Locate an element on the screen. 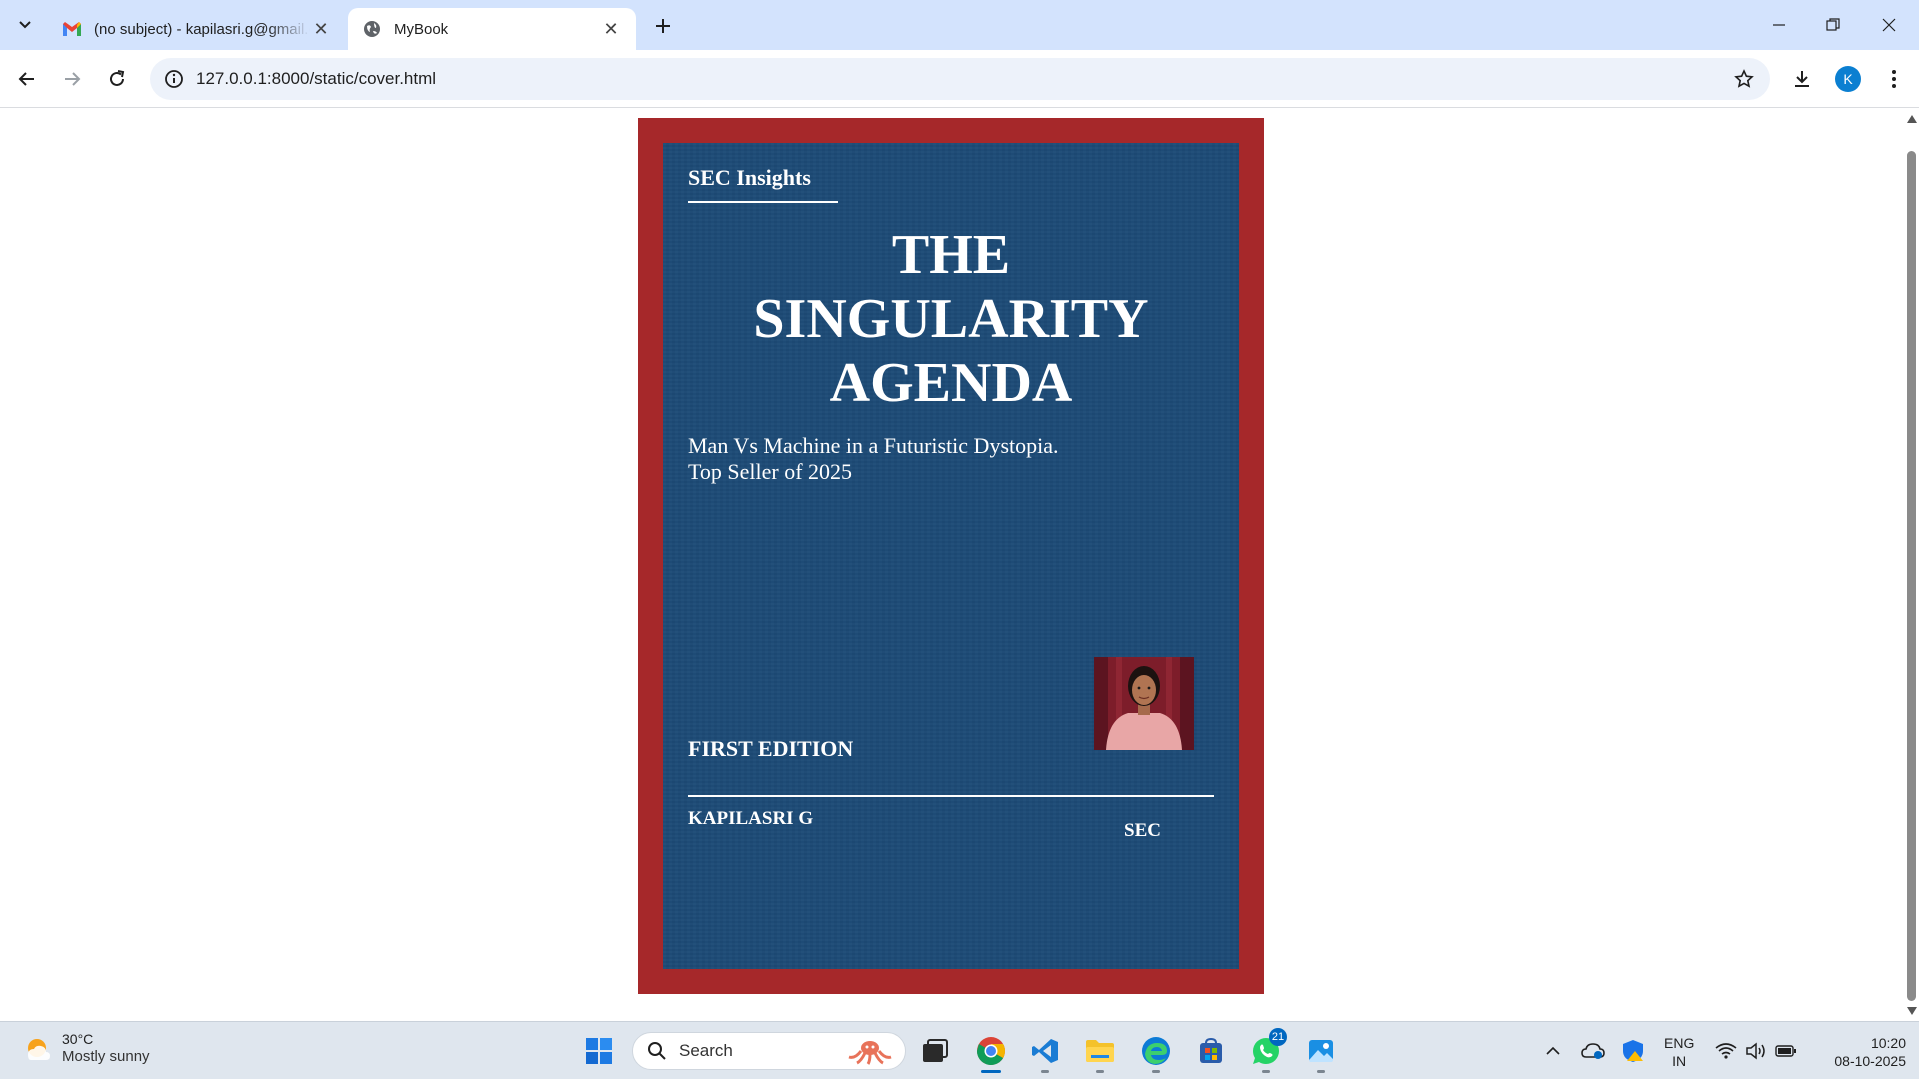  edge-icon is located at coordinates (1156, 1051).